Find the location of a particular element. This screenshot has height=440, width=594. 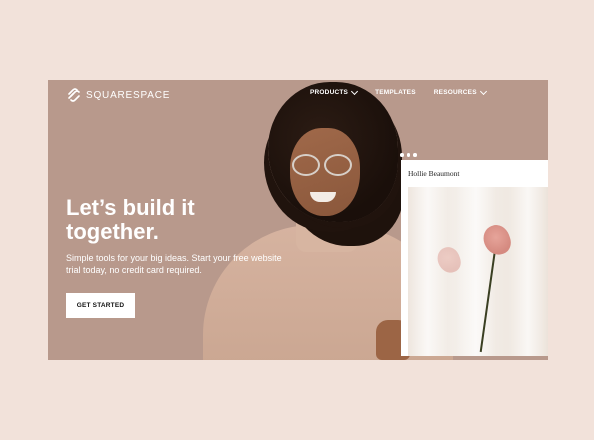

brand-logo: SQUARESPACE is located at coordinates (118, 95).